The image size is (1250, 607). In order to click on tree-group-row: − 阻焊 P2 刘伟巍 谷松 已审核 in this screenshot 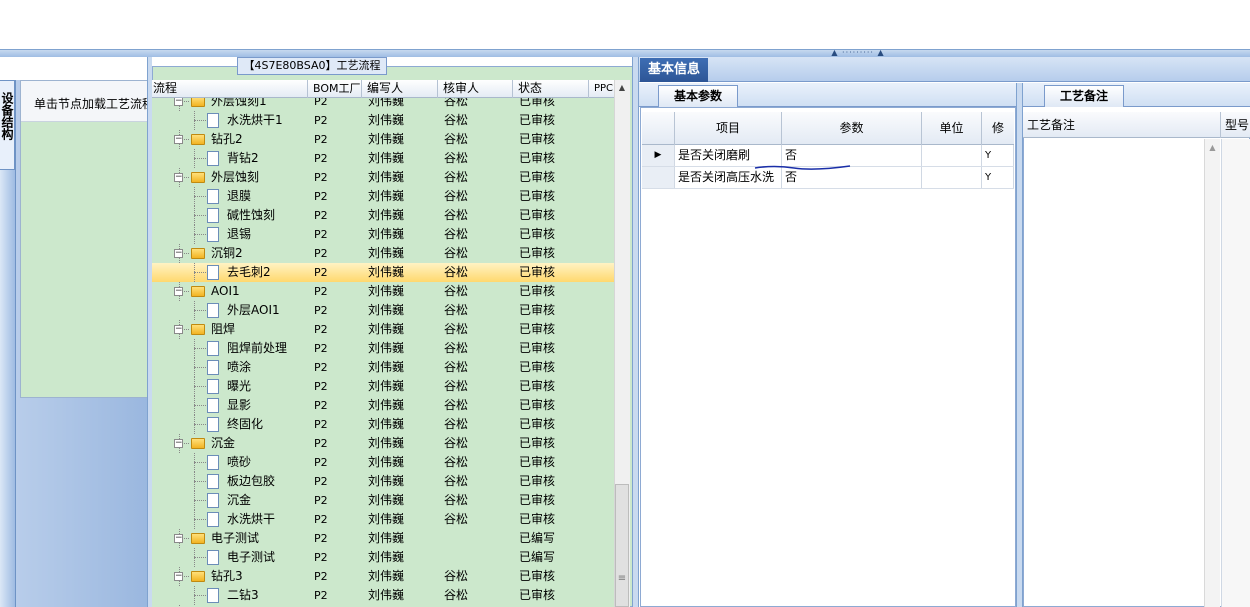, I will do `click(383, 329)`.